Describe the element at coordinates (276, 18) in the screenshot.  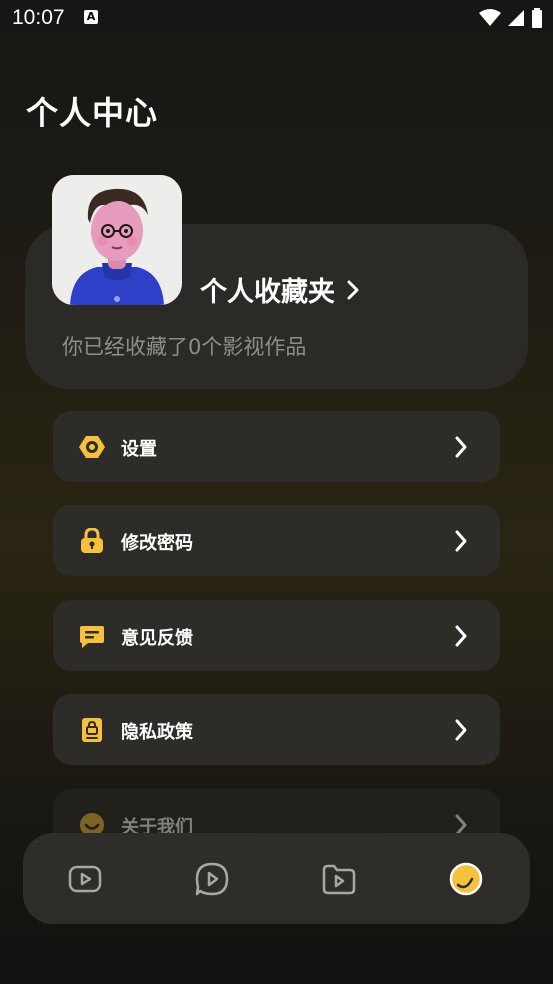
I see `status-bar: 10:07 A` at that location.